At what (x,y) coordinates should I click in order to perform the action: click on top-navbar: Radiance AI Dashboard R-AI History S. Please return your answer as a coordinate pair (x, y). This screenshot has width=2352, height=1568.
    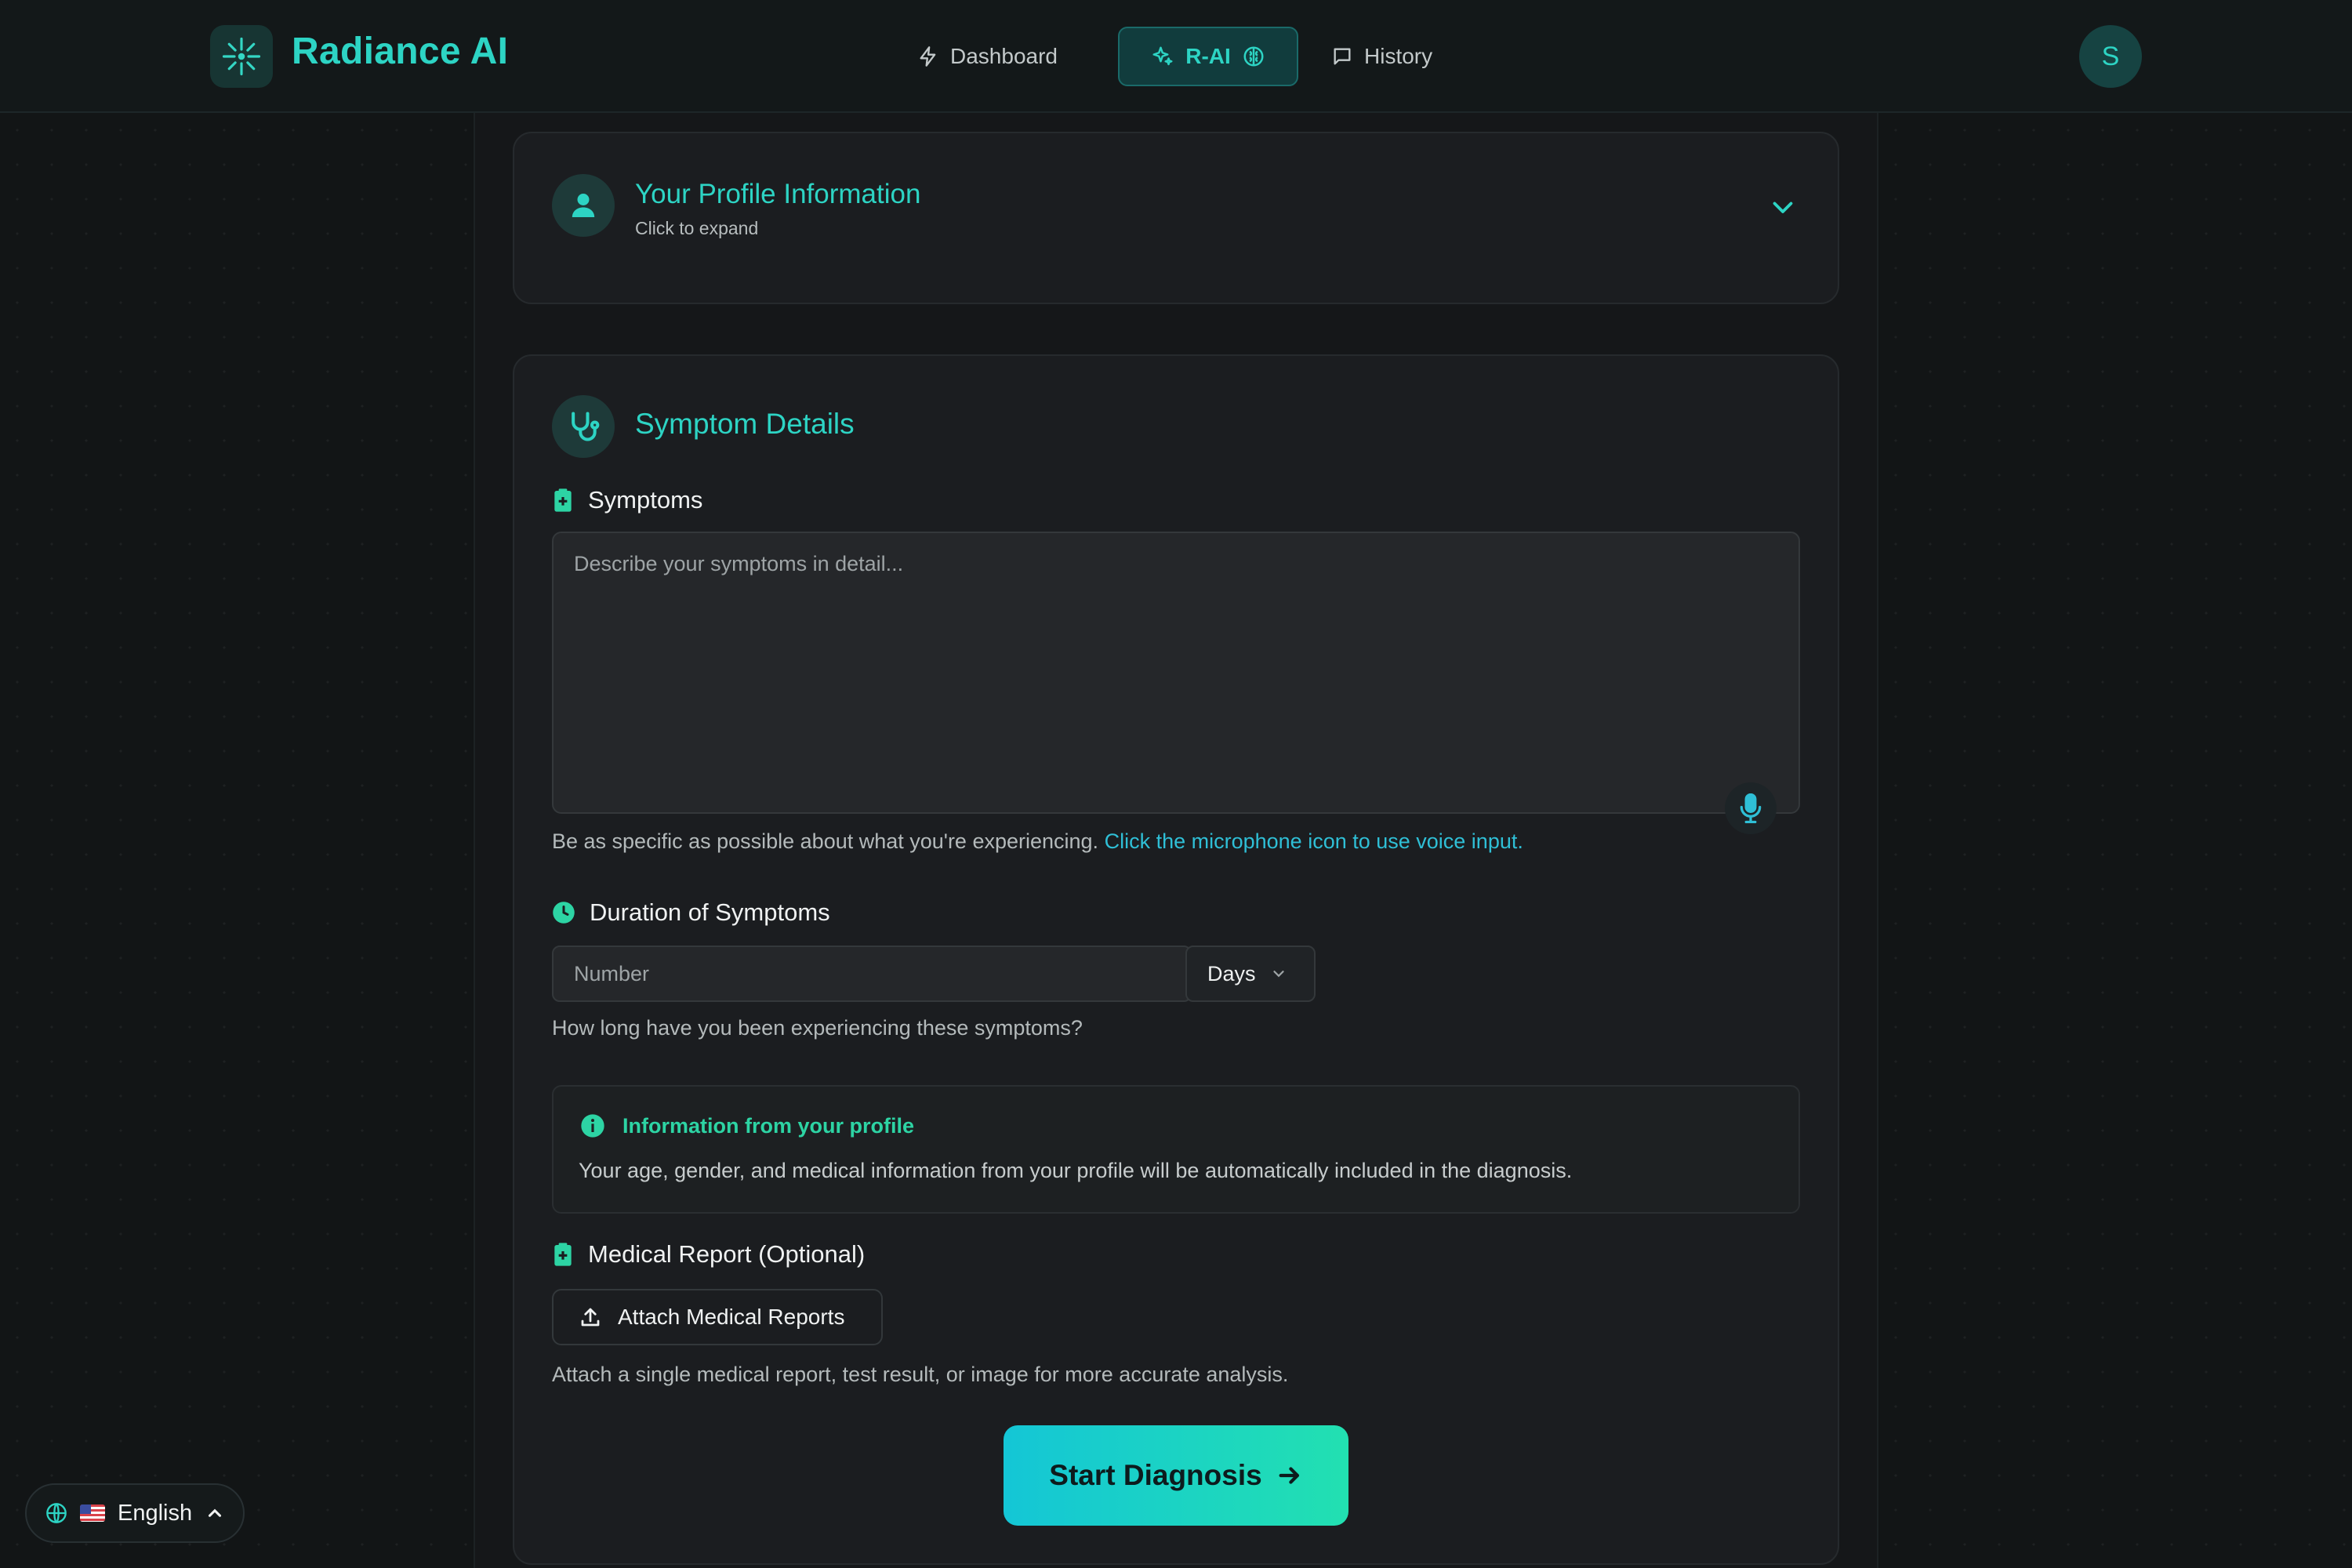
    Looking at the image, I should click on (1176, 56).